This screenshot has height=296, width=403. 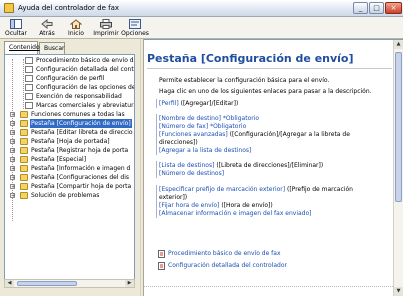 I want to click on options-button: Opciones, so click(x=135, y=28).